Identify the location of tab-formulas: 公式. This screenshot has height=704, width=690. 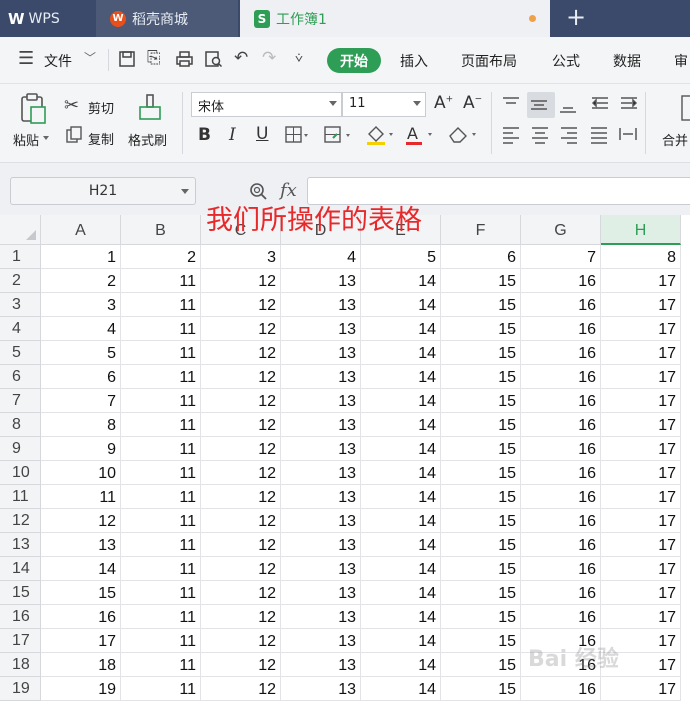
(566, 61).